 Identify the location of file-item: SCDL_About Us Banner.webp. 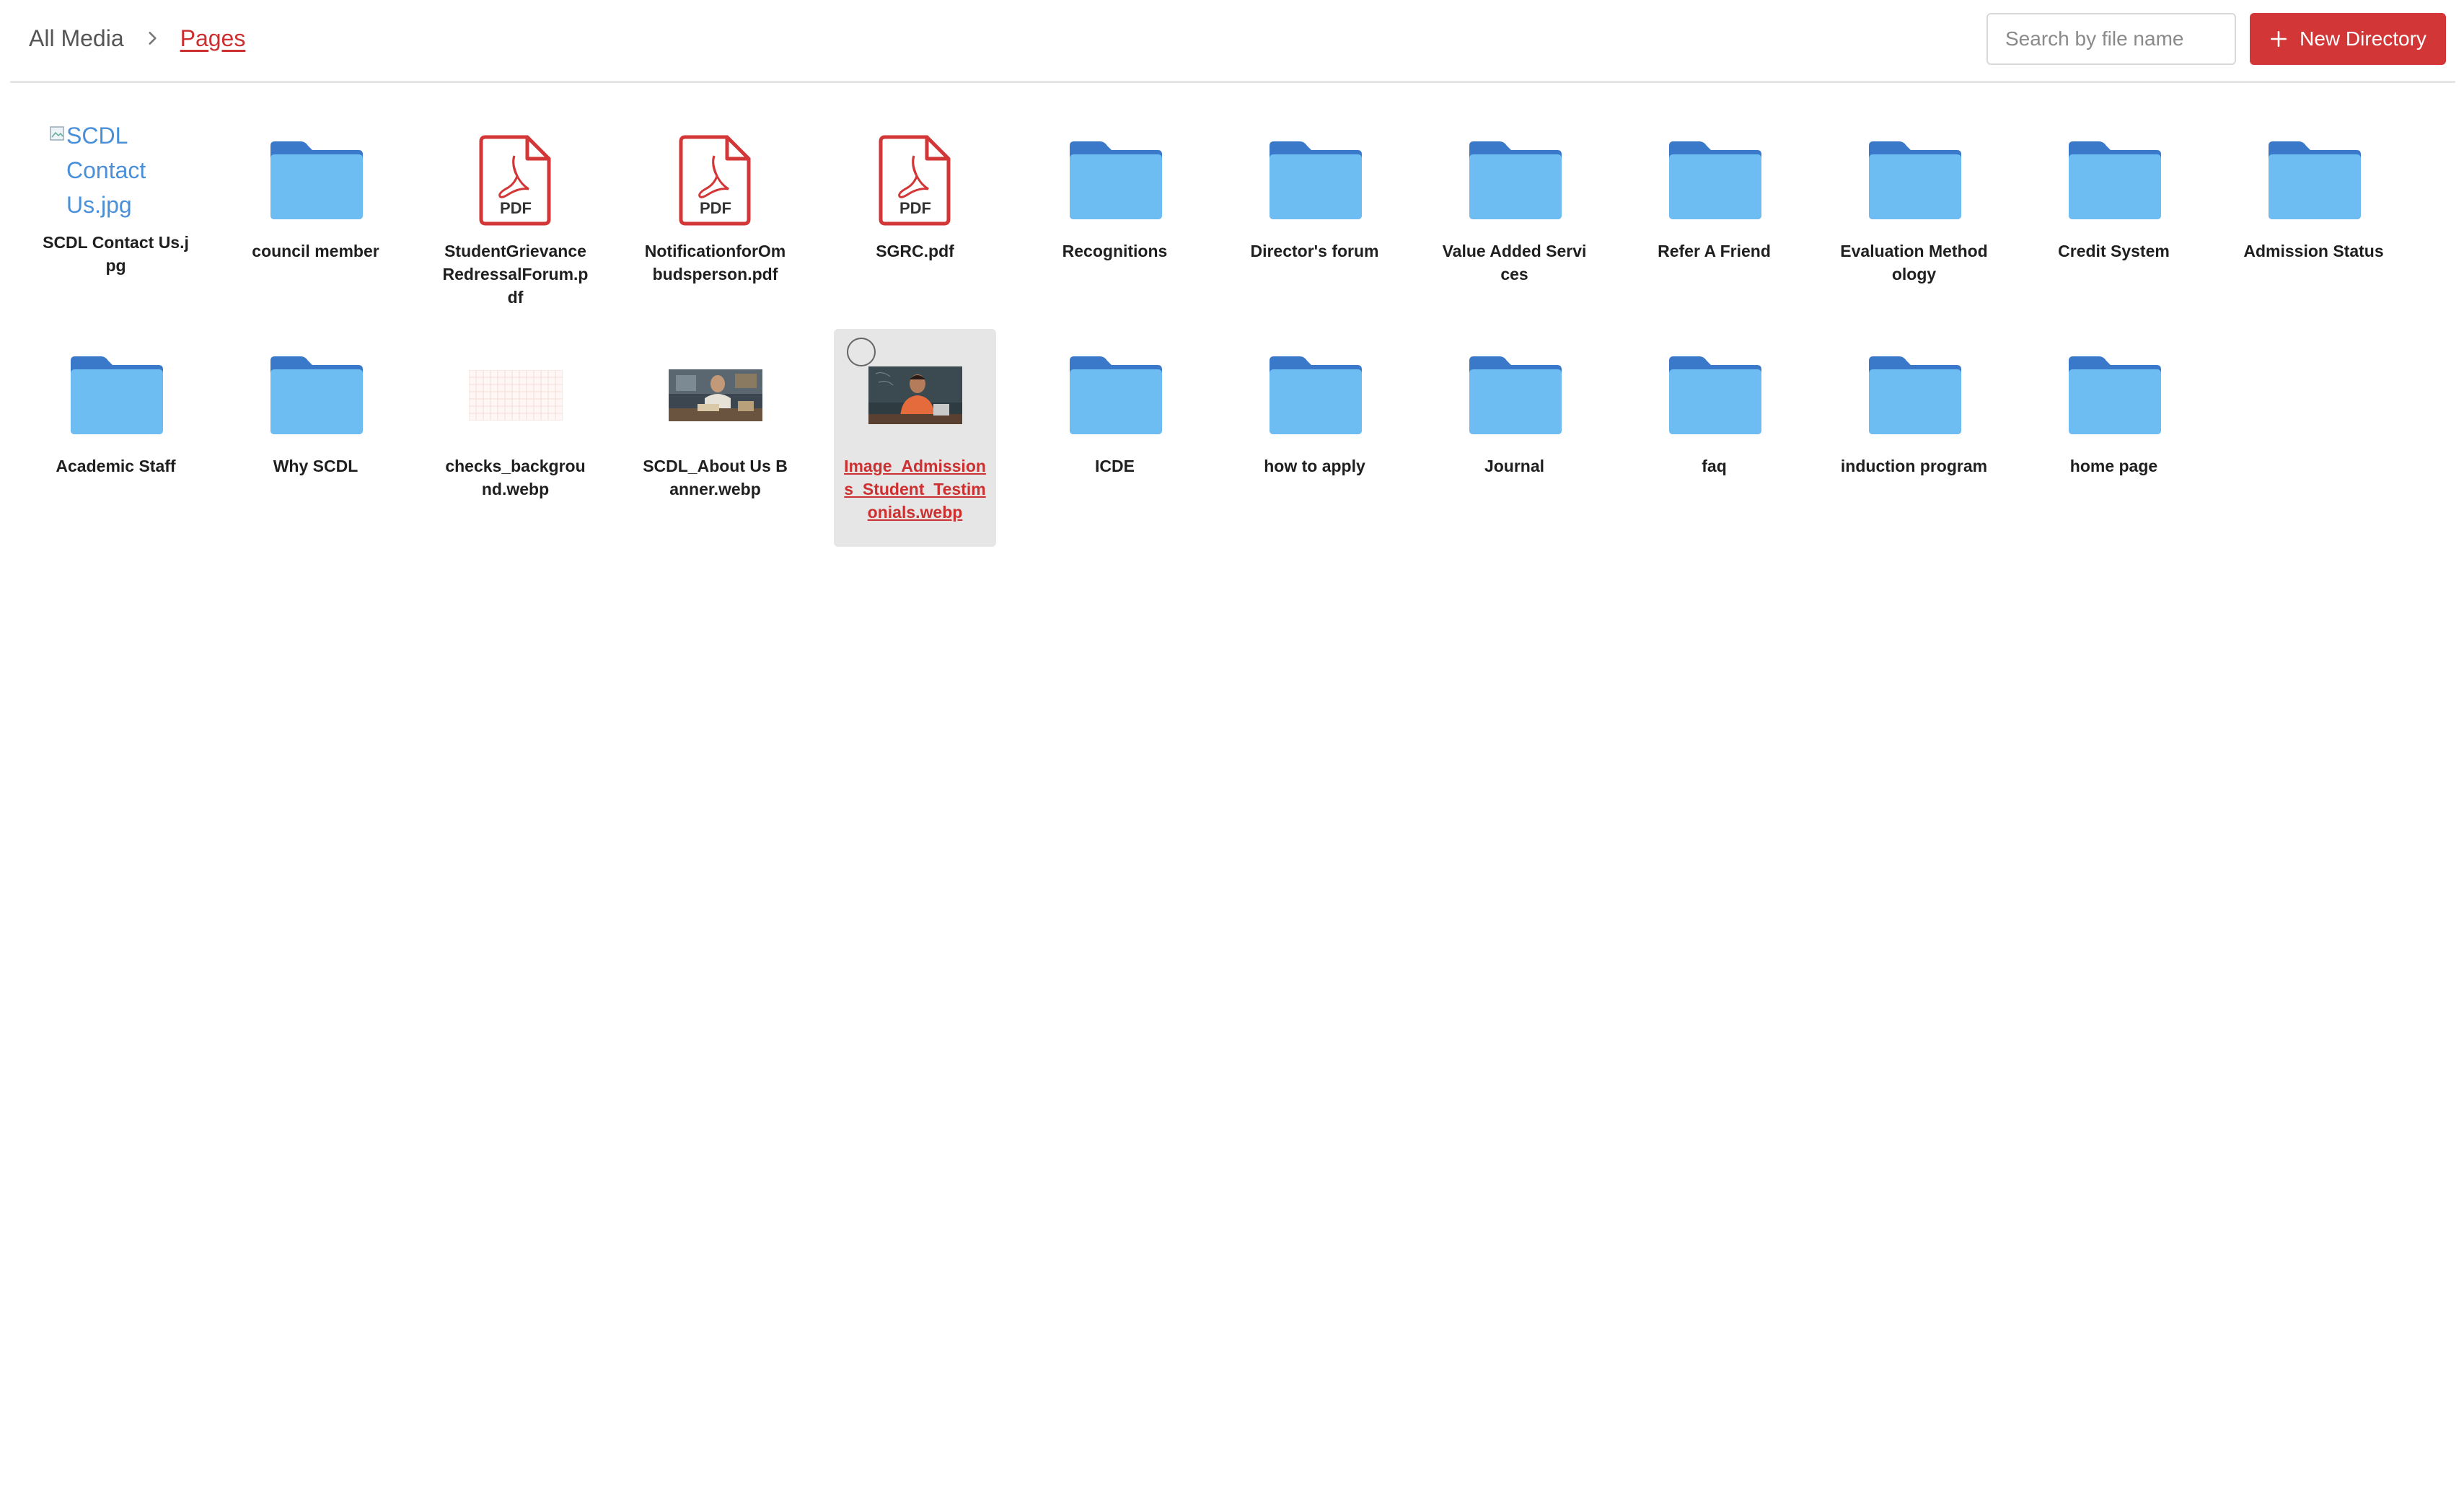
(715, 438).